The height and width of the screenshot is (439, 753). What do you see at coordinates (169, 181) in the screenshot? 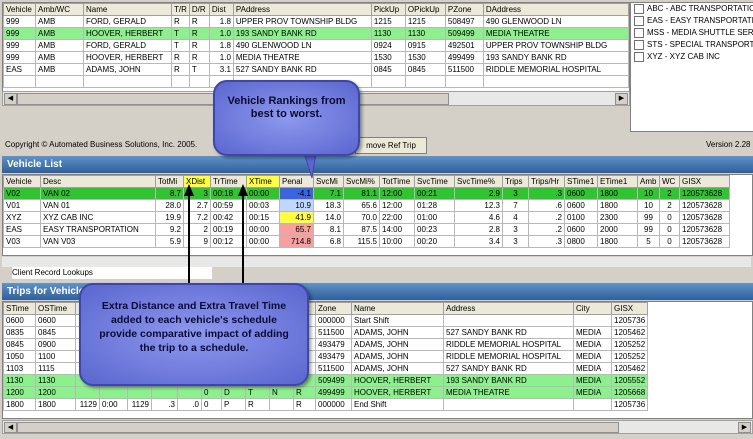
I see `vehicle-col-header: TotMi` at bounding box center [169, 181].